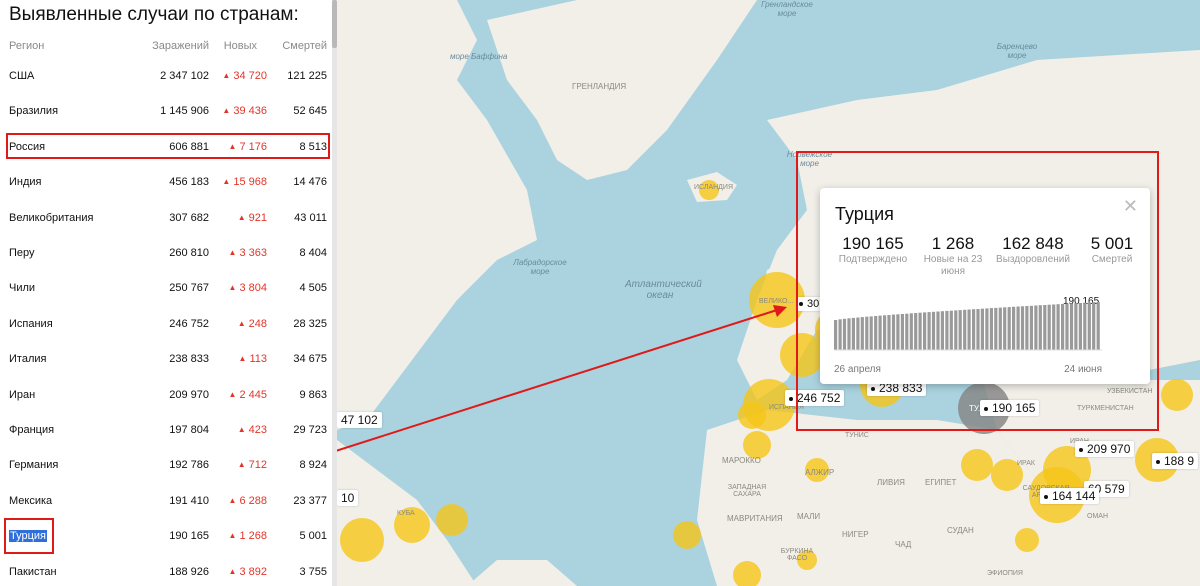 The height and width of the screenshot is (586, 1200). Describe the element at coordinates (1109, 449) in the screenshot. I see `bubble-value: 209 970` at that location.